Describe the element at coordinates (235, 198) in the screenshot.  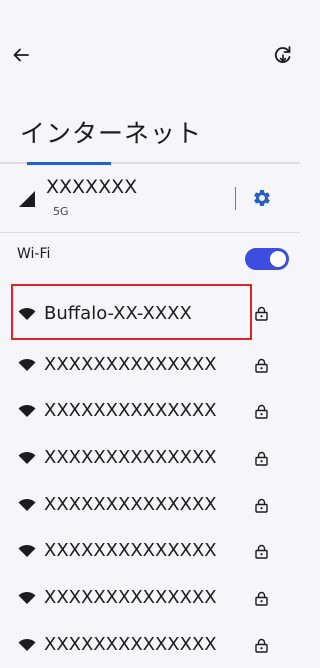
I see `vertical-separator` at that location.